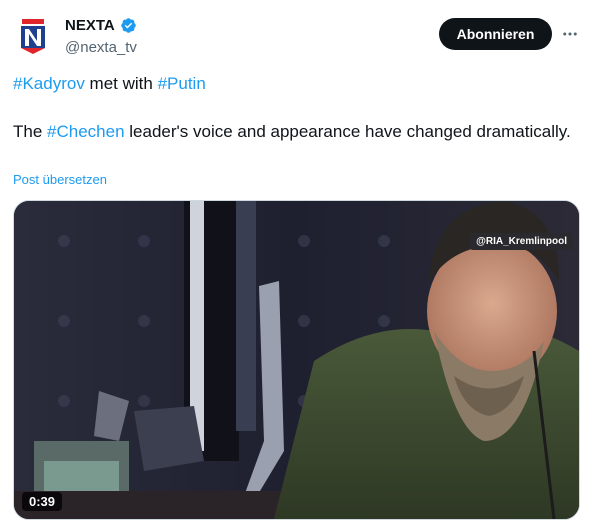 The height and width of the screenshot is (530, 600). What do you see at coordinates (49, 83) in the screenshot?
I see `hashtag-kadyrov: #Kadyrov` at bounding box center [49, 83].